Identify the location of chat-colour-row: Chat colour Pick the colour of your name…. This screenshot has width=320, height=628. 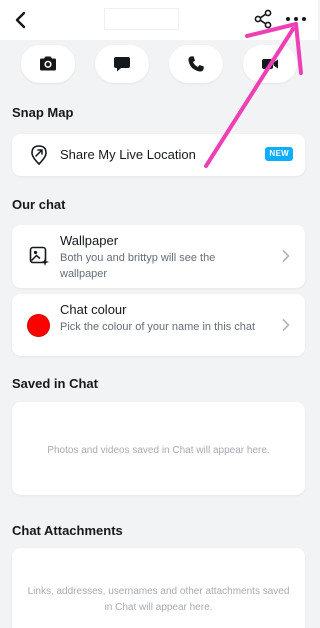
(158, 325).